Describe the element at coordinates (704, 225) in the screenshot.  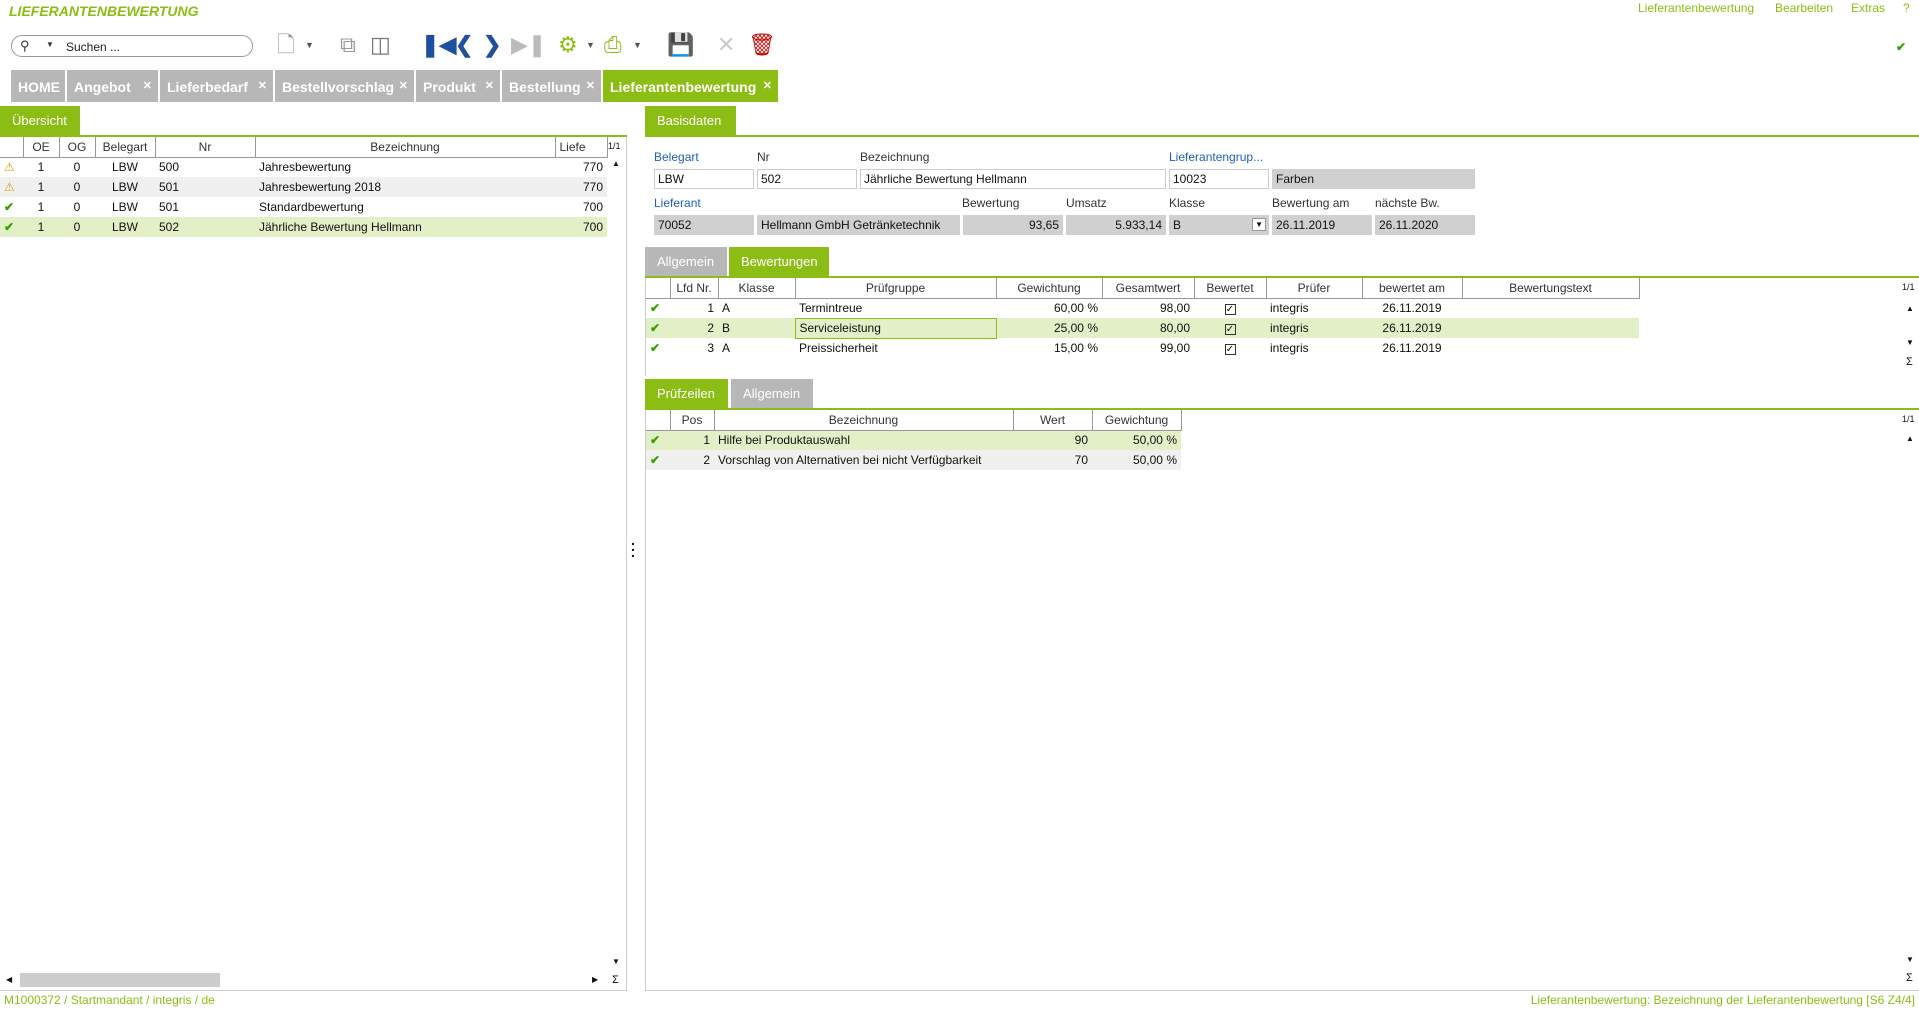
I see `lieferant-field: 70052` at that location.